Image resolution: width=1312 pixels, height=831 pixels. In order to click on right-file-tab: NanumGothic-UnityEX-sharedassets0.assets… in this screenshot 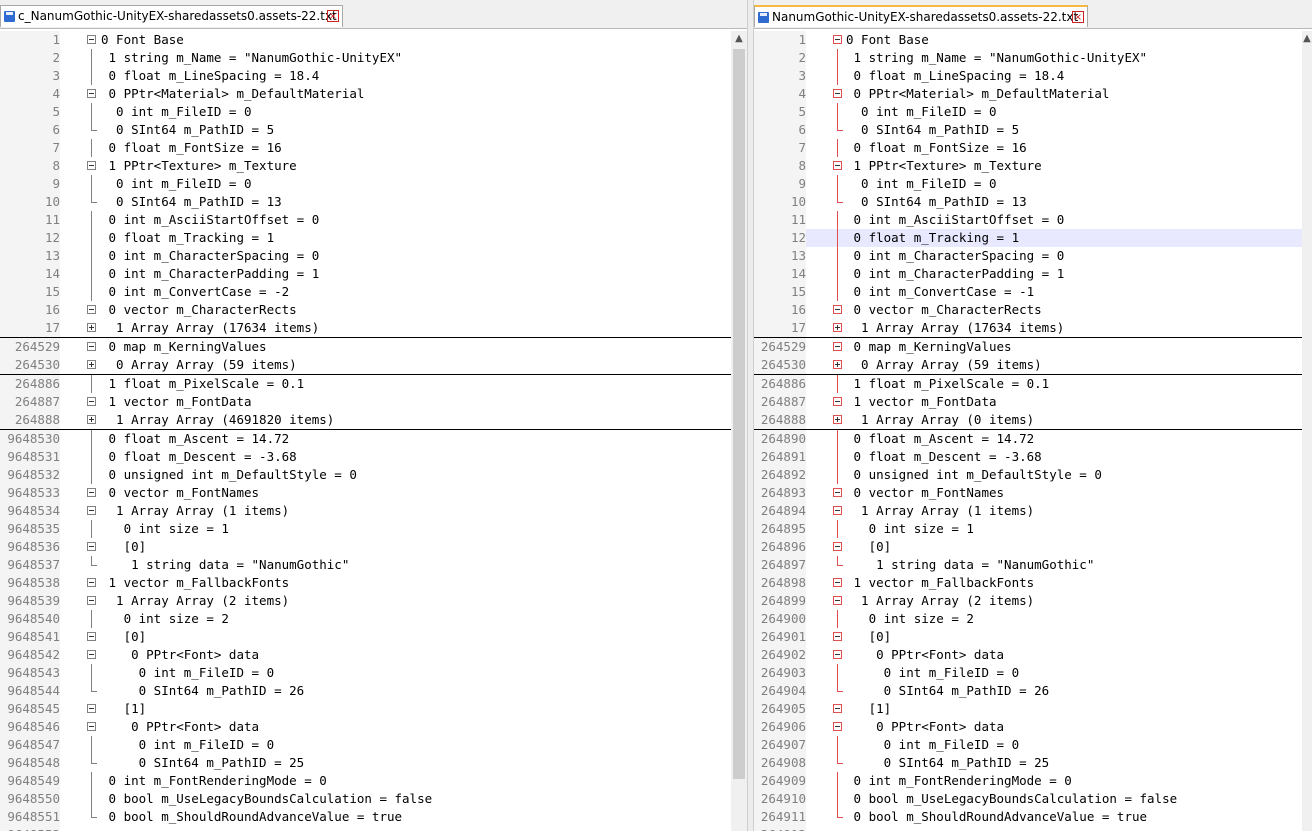, I will do `click(921, 16)`.